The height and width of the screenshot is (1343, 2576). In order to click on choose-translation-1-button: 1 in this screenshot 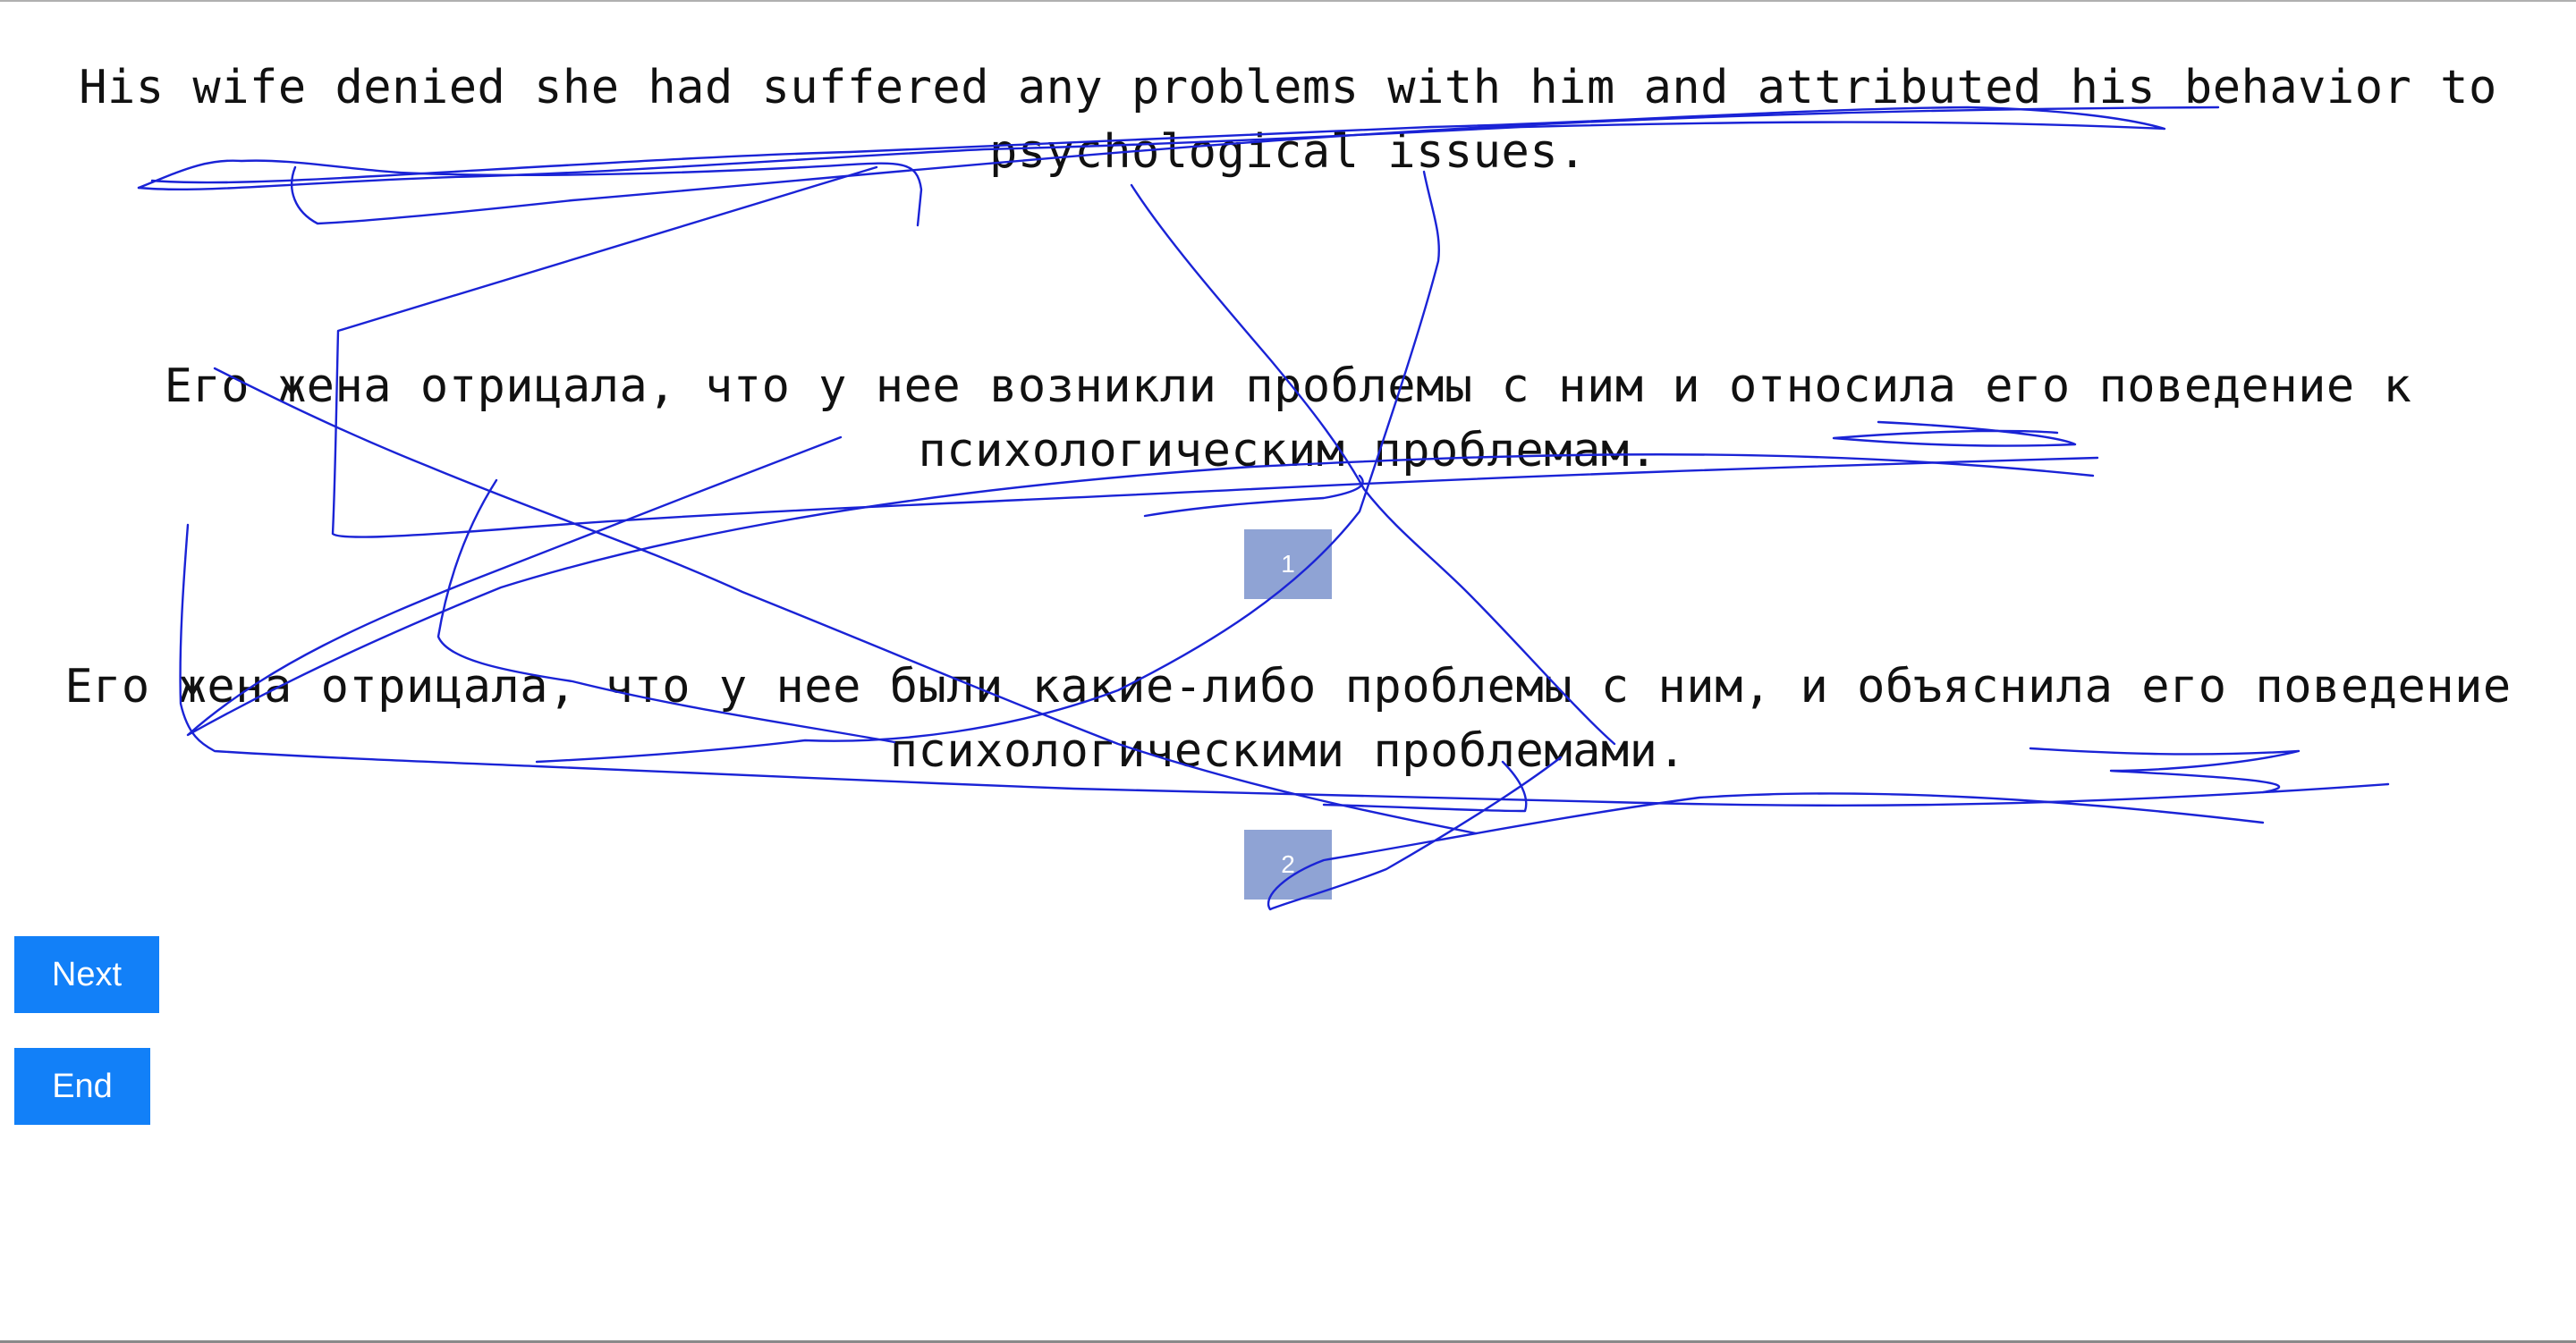, I will do `click(1288, 564)`.